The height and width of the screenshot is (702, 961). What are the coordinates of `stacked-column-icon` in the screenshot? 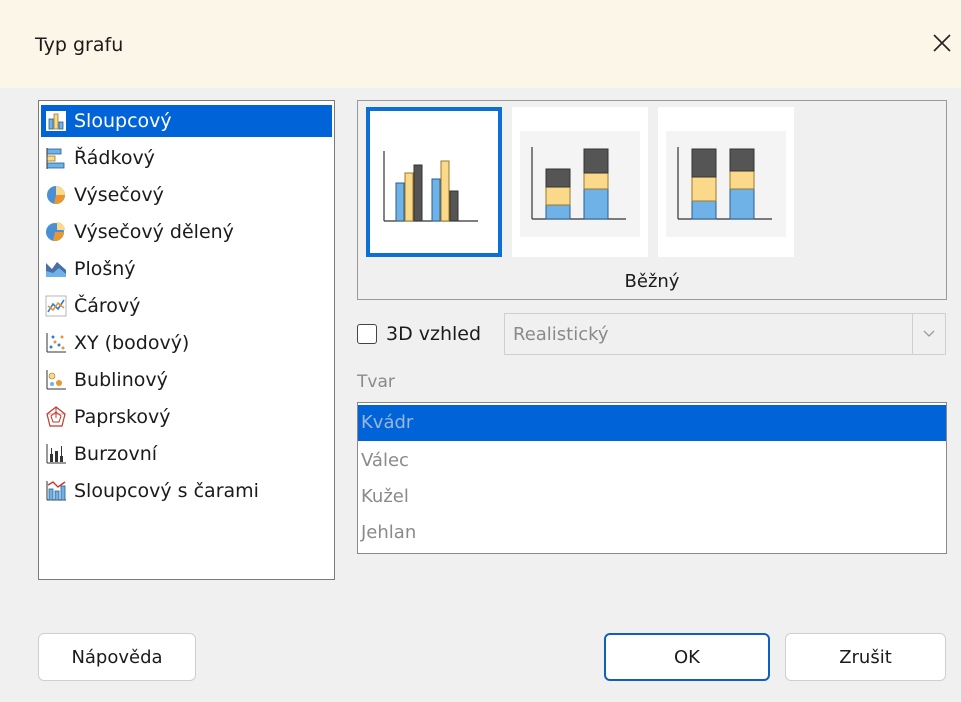 It's located at (580, 184).